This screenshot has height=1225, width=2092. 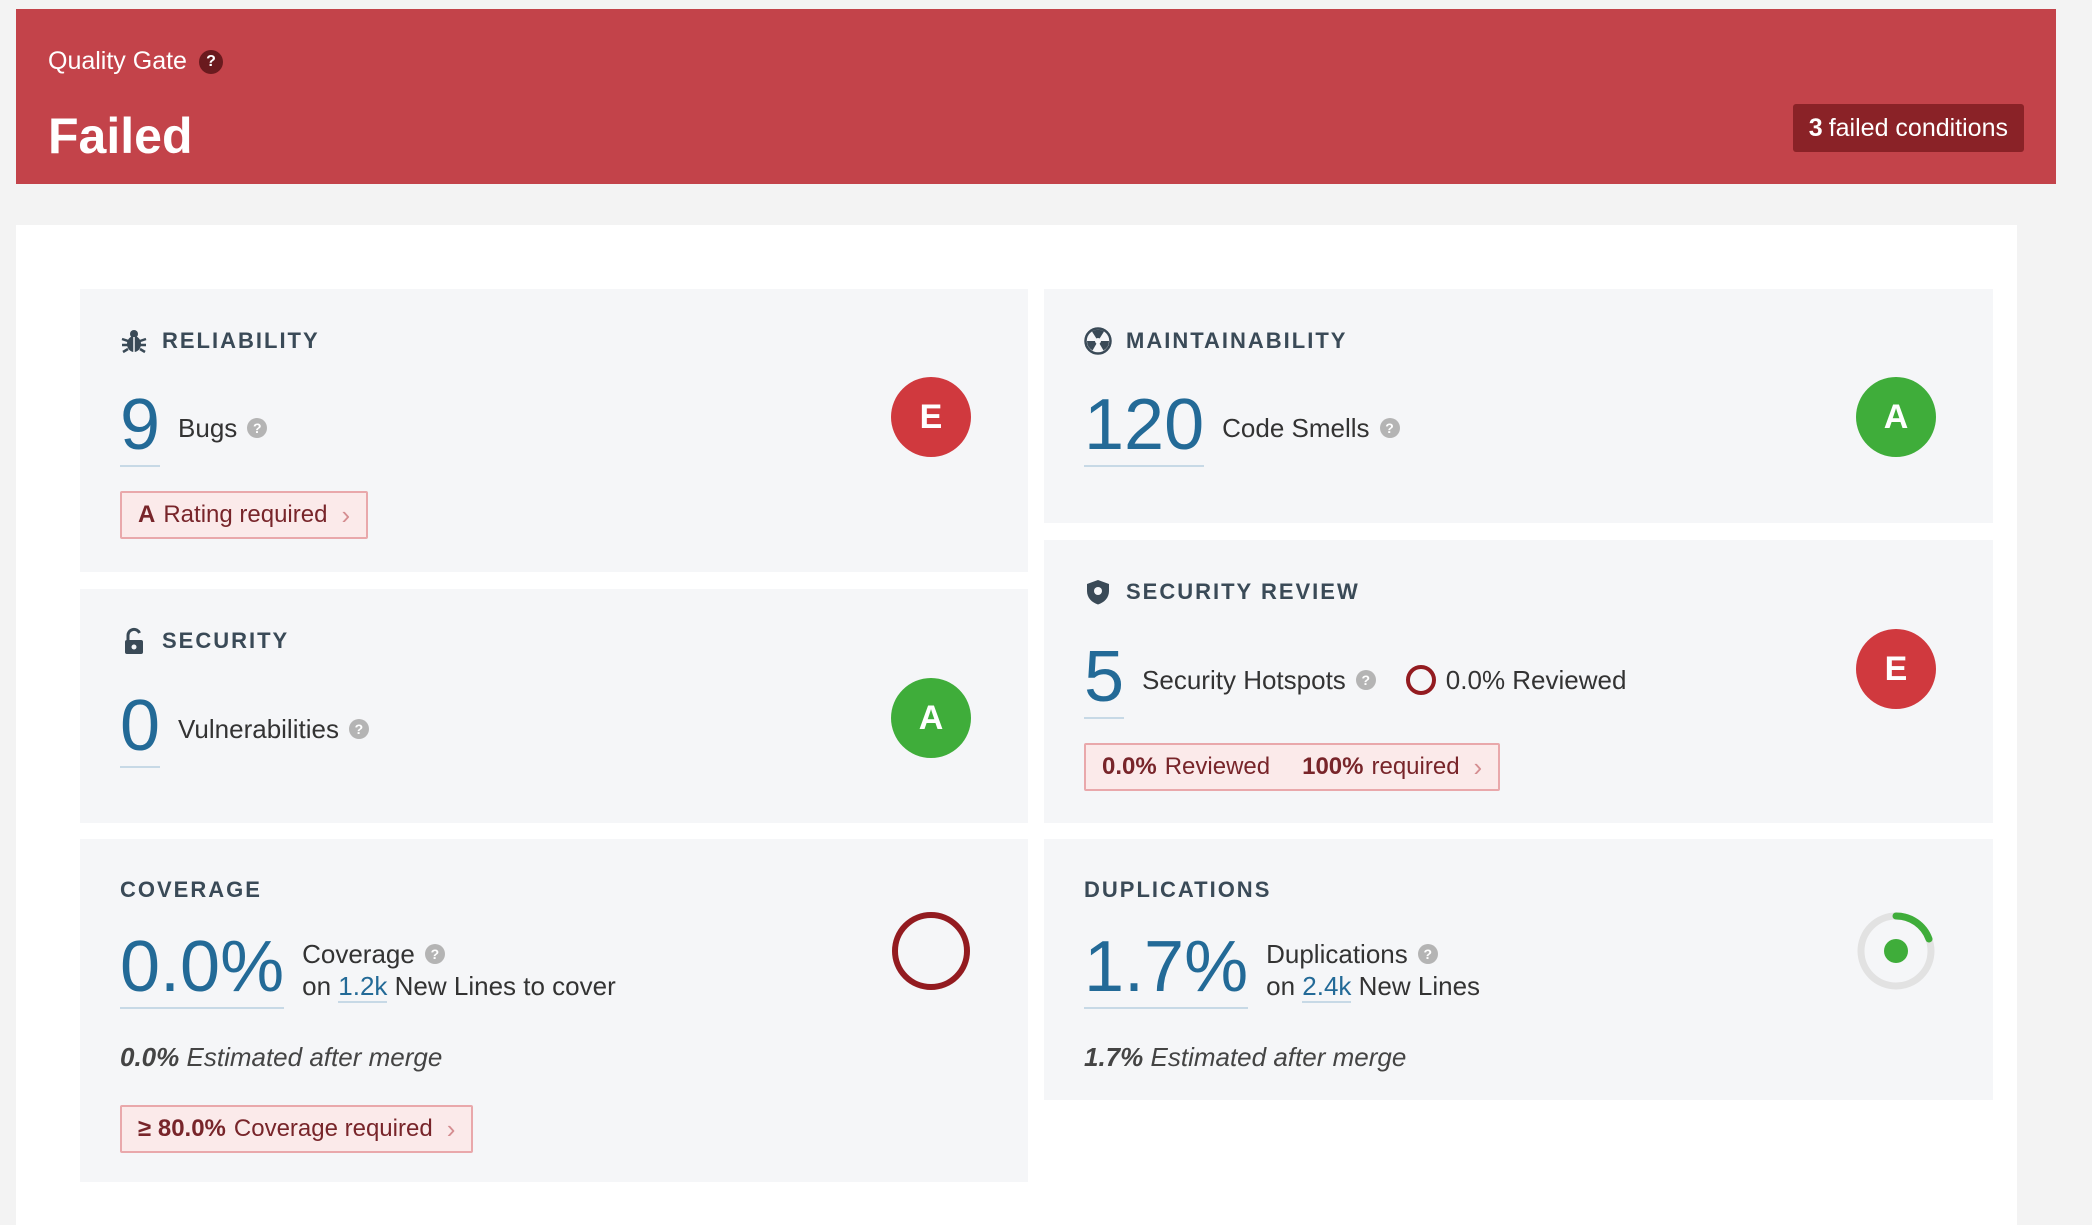 What do you see at coordinates (258, 728) in the screenshot?
I see `vulnerabilities-label-text: Vulnerabilities` at bounding box center [258, 728].